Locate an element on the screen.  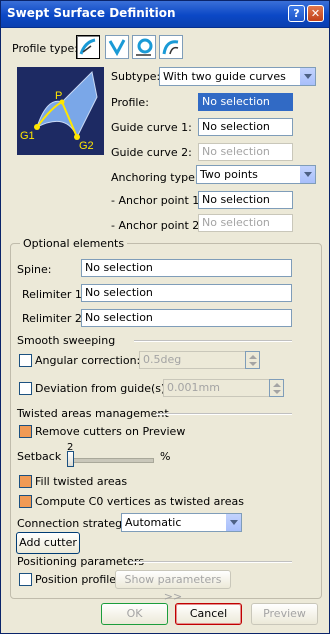
anchor-point-2-field: No selection is located at coordinates (245, 223).